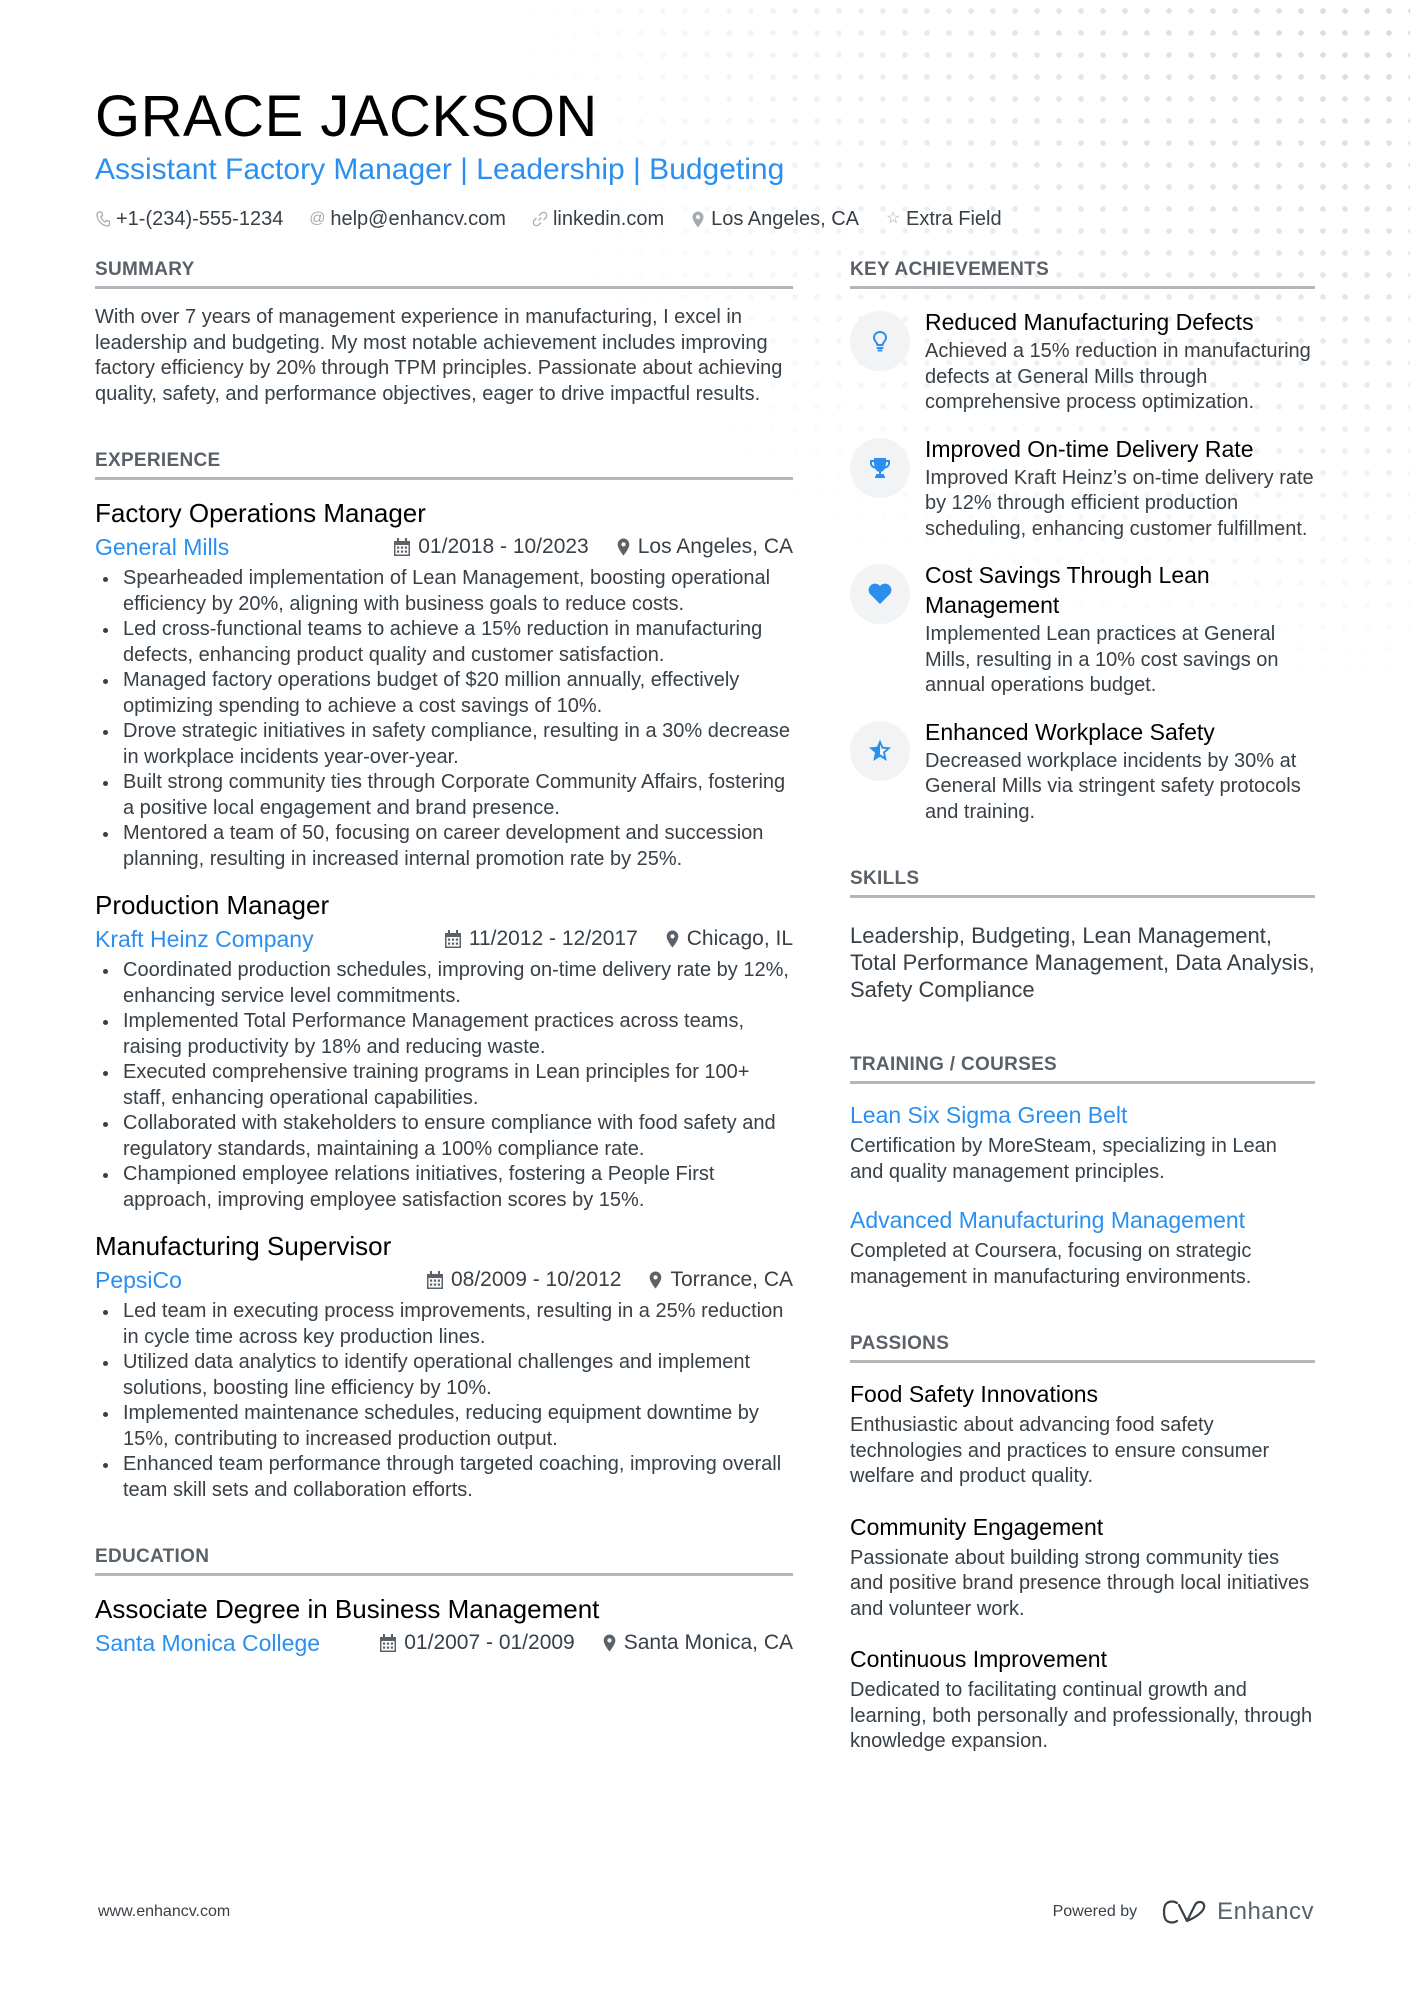 The width and height of the screenshot is (1410, 1995). Describe the element at coordinates (138, 1280) in the screenshot. I see `company-name: PepsiCo` at that location.